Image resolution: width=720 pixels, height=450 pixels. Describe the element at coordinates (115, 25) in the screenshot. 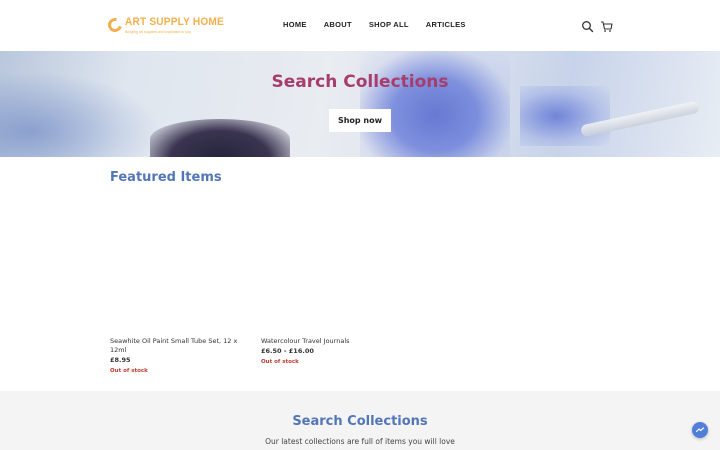

I see `logo-ring-icon` at that location.